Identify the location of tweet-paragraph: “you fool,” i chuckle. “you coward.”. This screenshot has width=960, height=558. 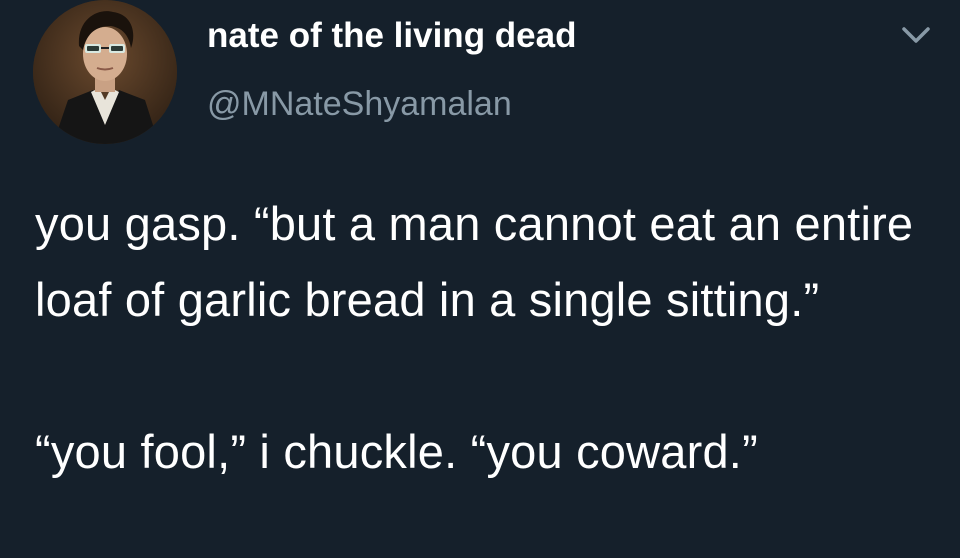
(396, 451).